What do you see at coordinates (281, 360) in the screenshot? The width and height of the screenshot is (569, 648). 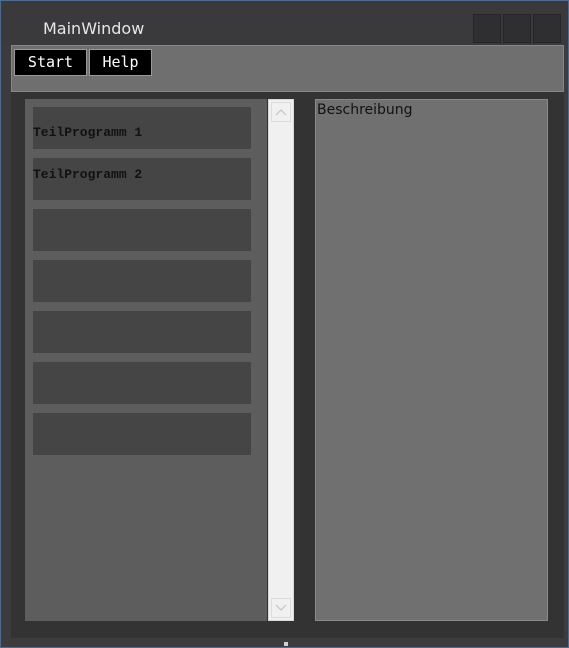 I see `list-scrollbar` at bounding box center [281, 360].